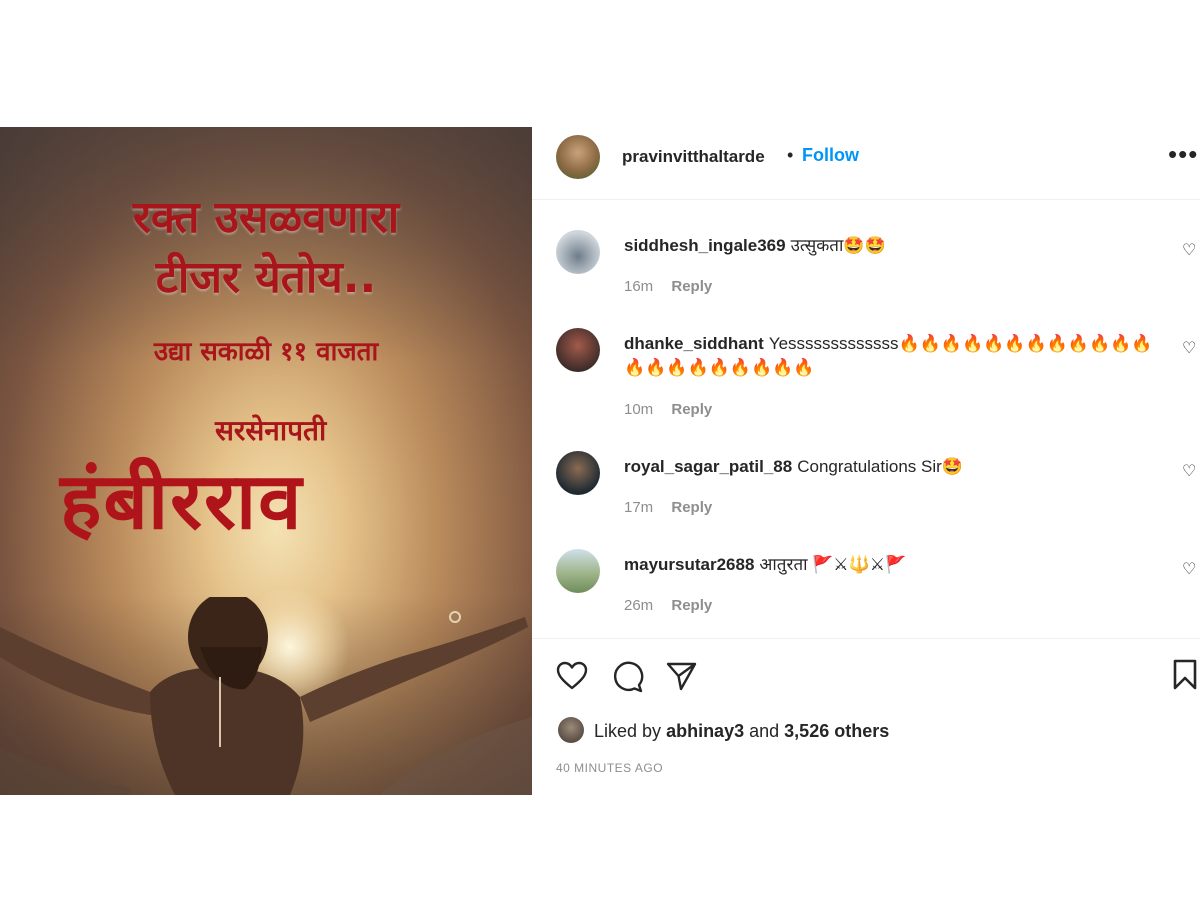 This screenshot has height=900, width=1200. Describe the element at coordinates (639, 409) in the screenshot. I see `comment-time: 10m` at that location.